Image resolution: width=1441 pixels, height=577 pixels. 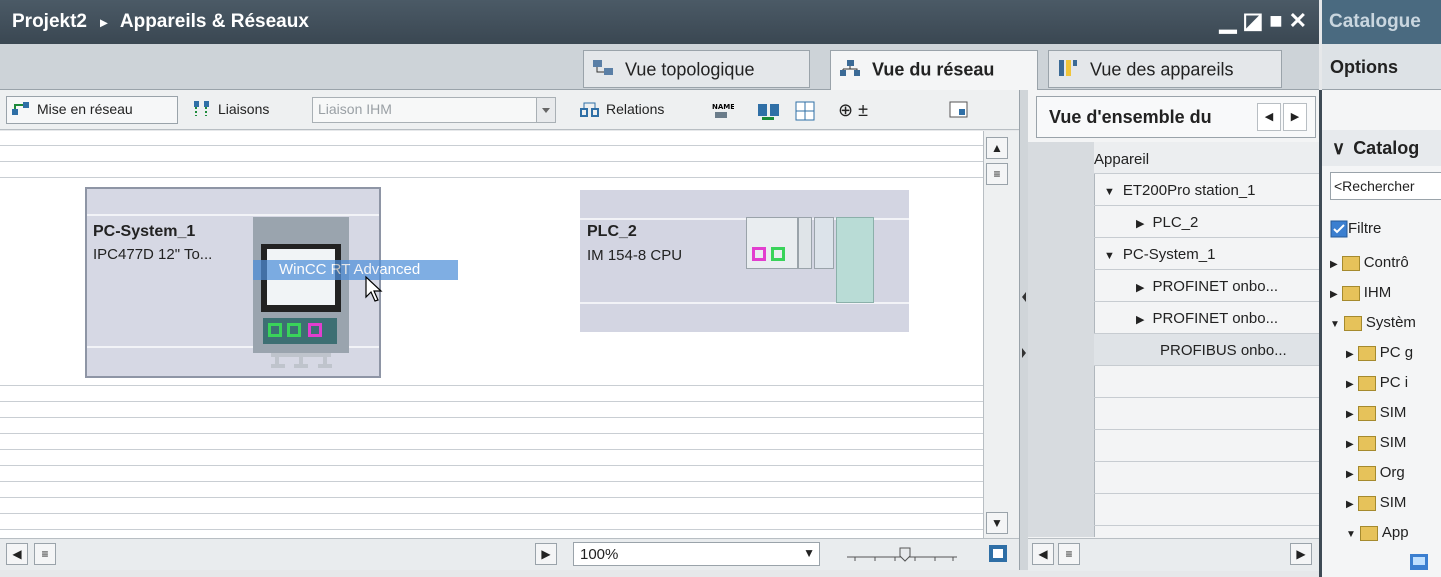 I want to click on catalog-item: ▶ Org, so click(x=1375, y=472).